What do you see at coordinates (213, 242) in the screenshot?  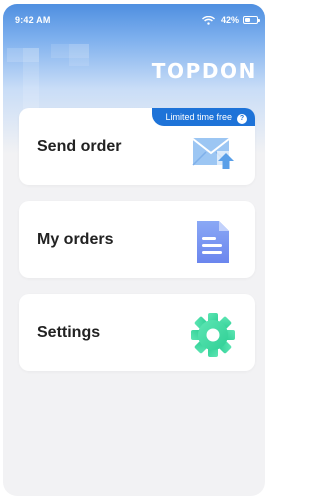 I see `document-icon` at bounding box center [213, 242].